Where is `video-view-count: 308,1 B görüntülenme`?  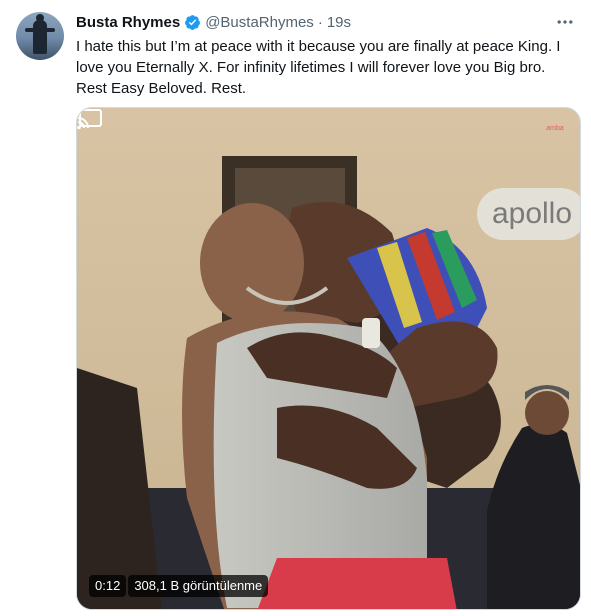
video-view-count: 308,1 B görüntülenme is located at coordinates (198, 586).